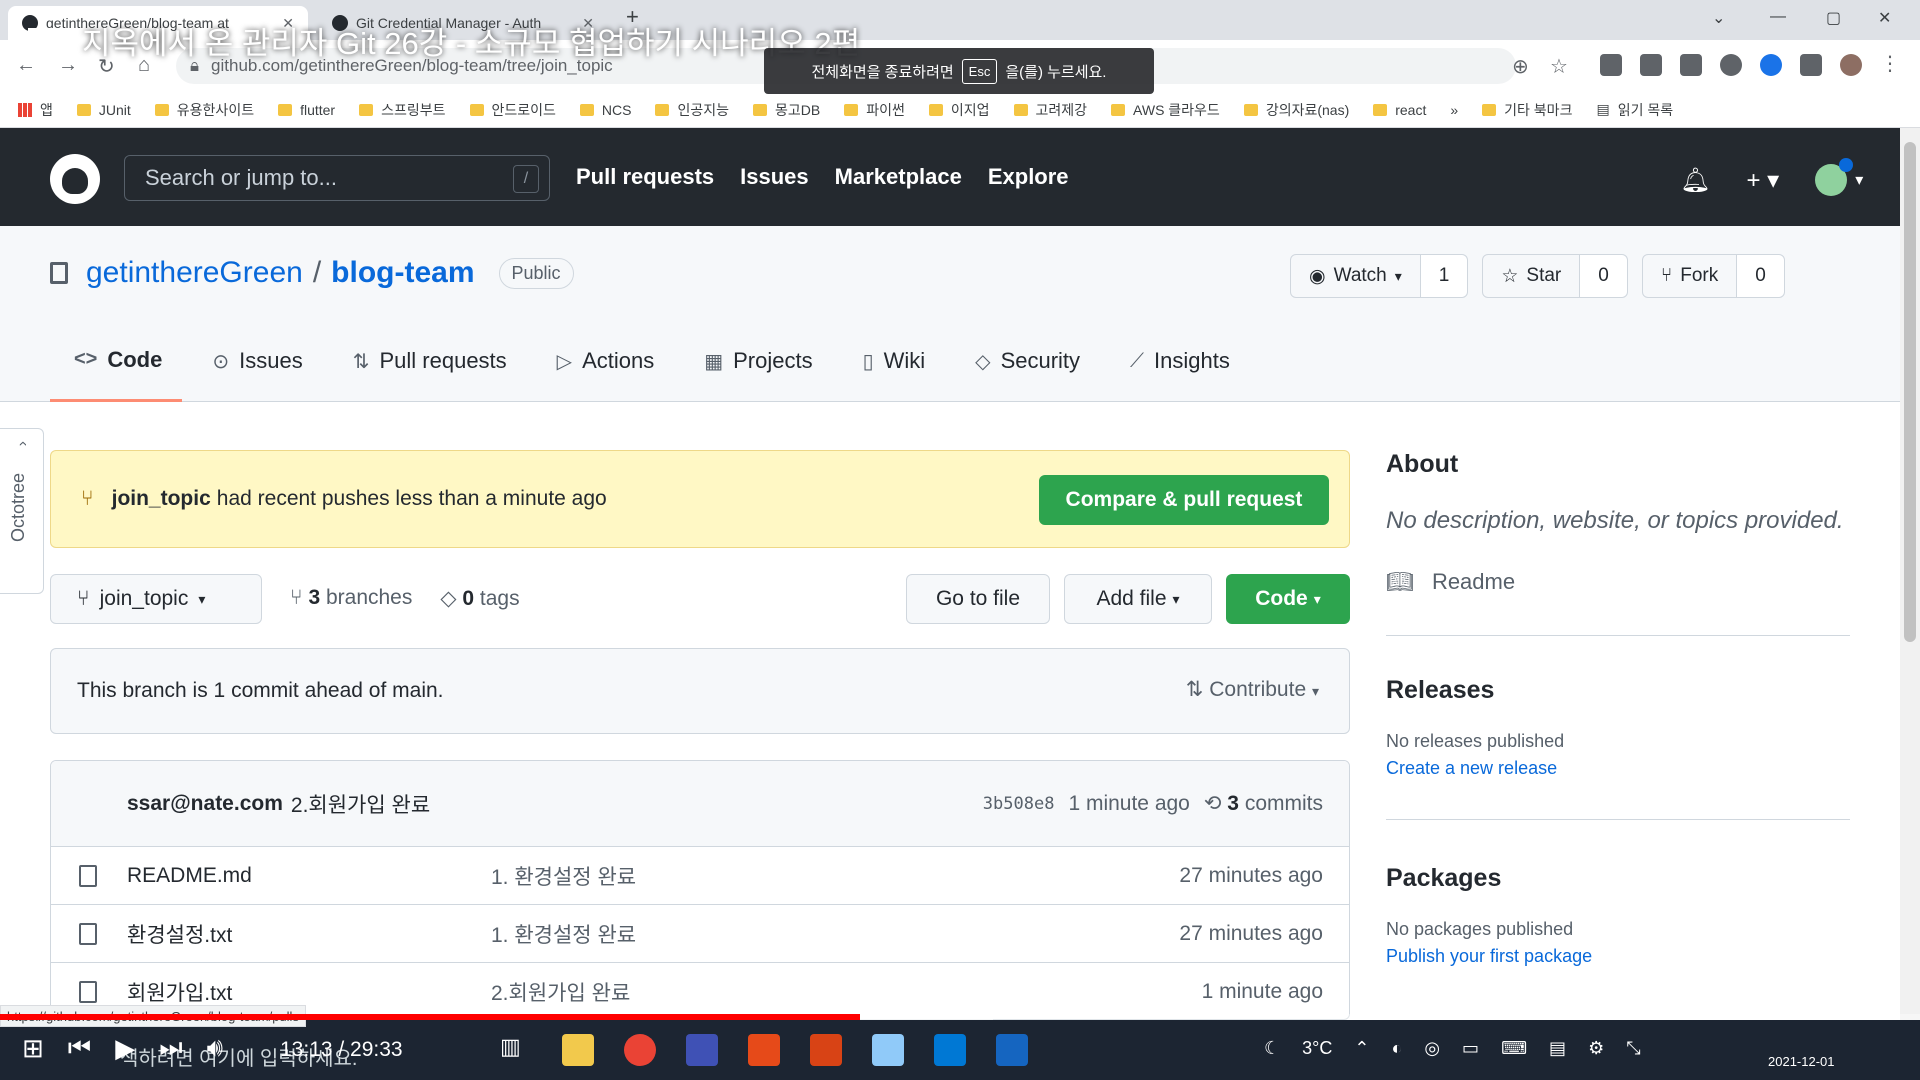 The image size is (1920, 1080). What do you see at coordinates (1432, 1048) in the screenshot?
I see `network-icon: ◎` at bounding box center [1432, 1048].